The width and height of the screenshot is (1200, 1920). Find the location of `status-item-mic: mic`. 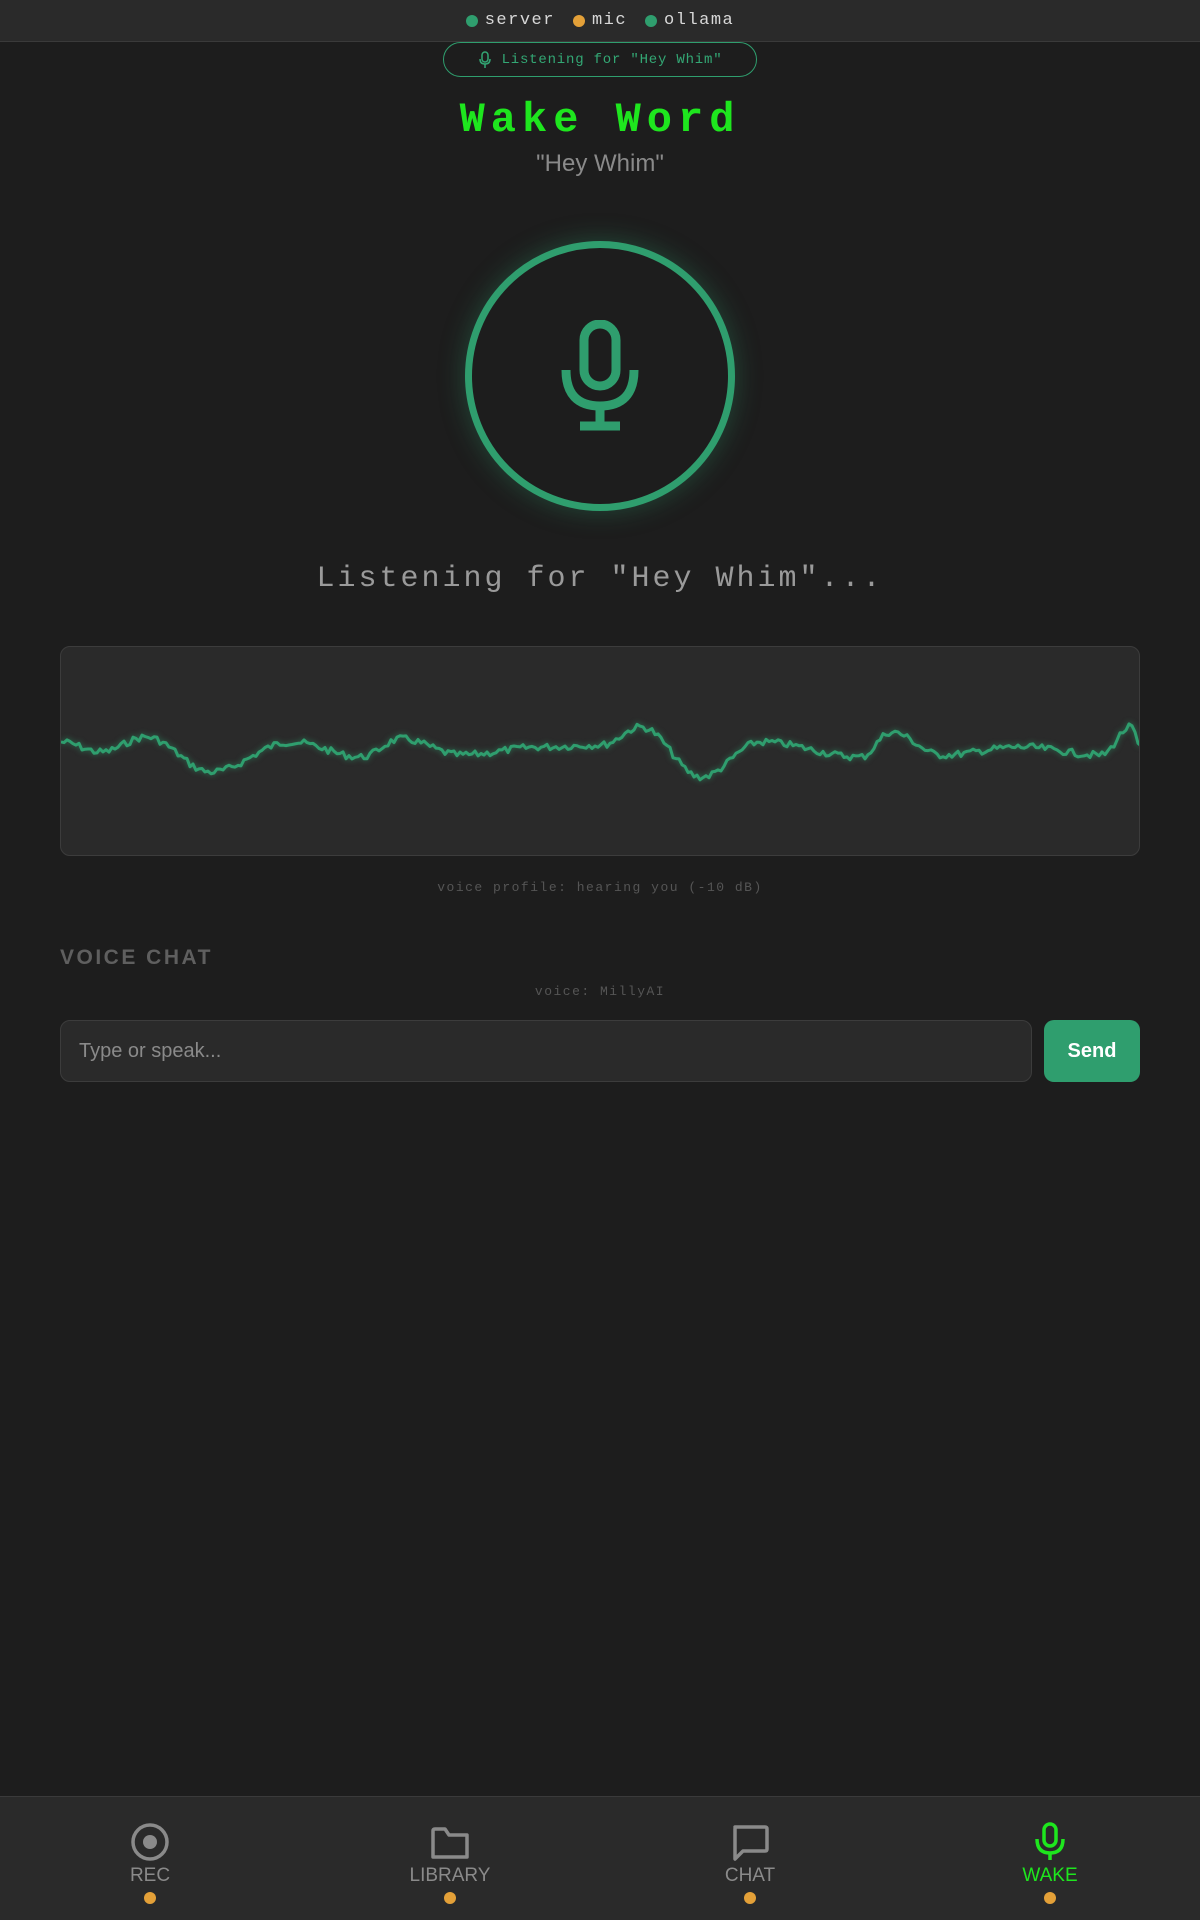

status-item-mic: mic is located at coordinates (600, 20).